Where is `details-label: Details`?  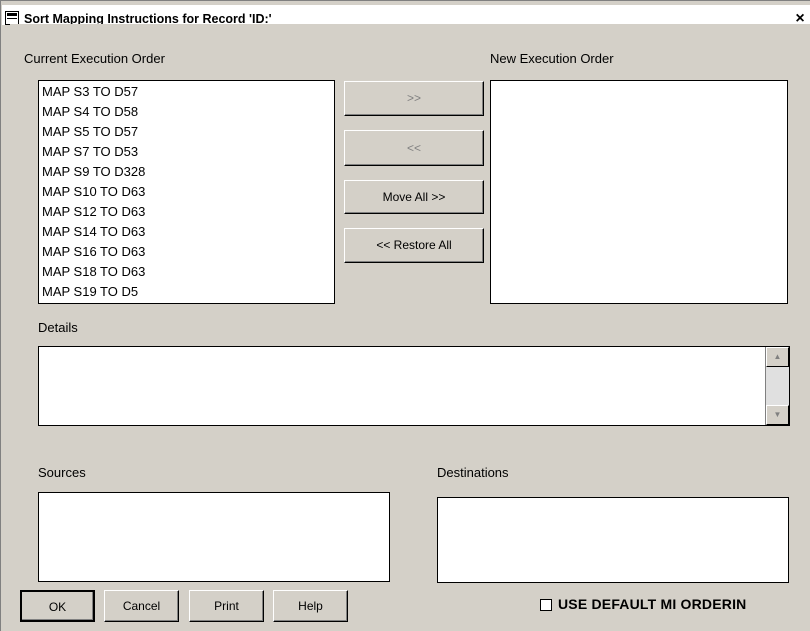 details-label: Details is located at coordinates (58, 327).